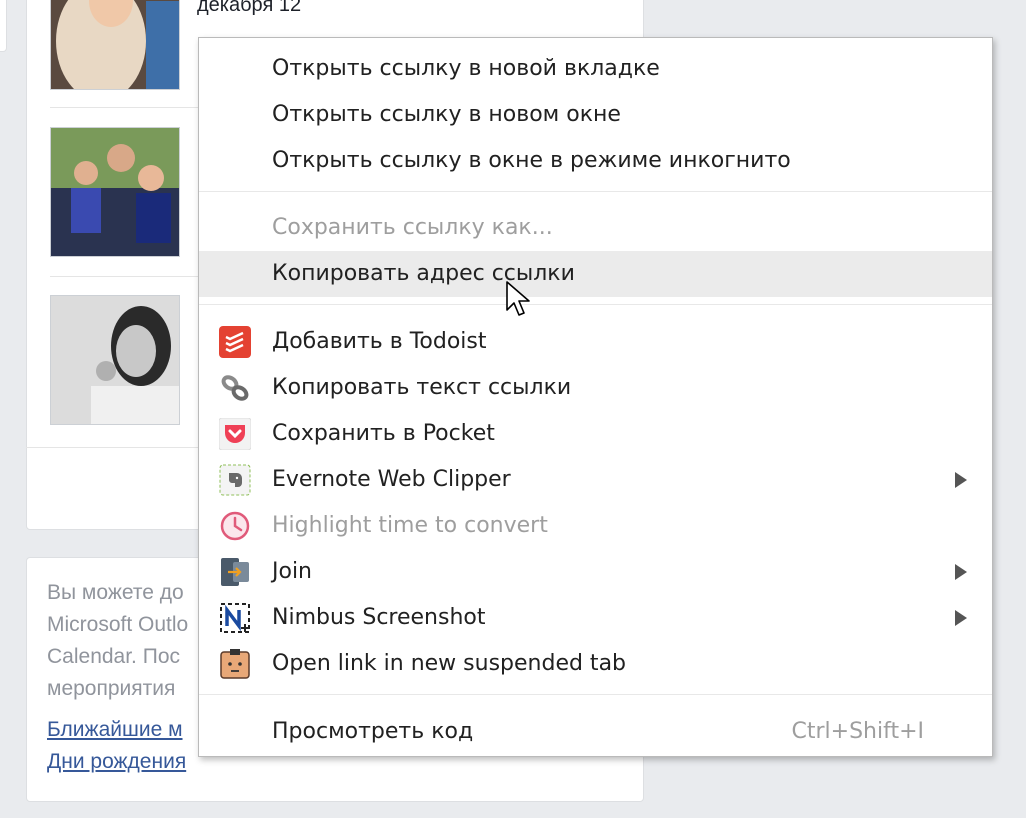 Image resolution: width=1026 pixels, height=818 pixels. I want to click on menu-item-nimbus-screenshot: Nimbus Screenshot, so click(595, 618).